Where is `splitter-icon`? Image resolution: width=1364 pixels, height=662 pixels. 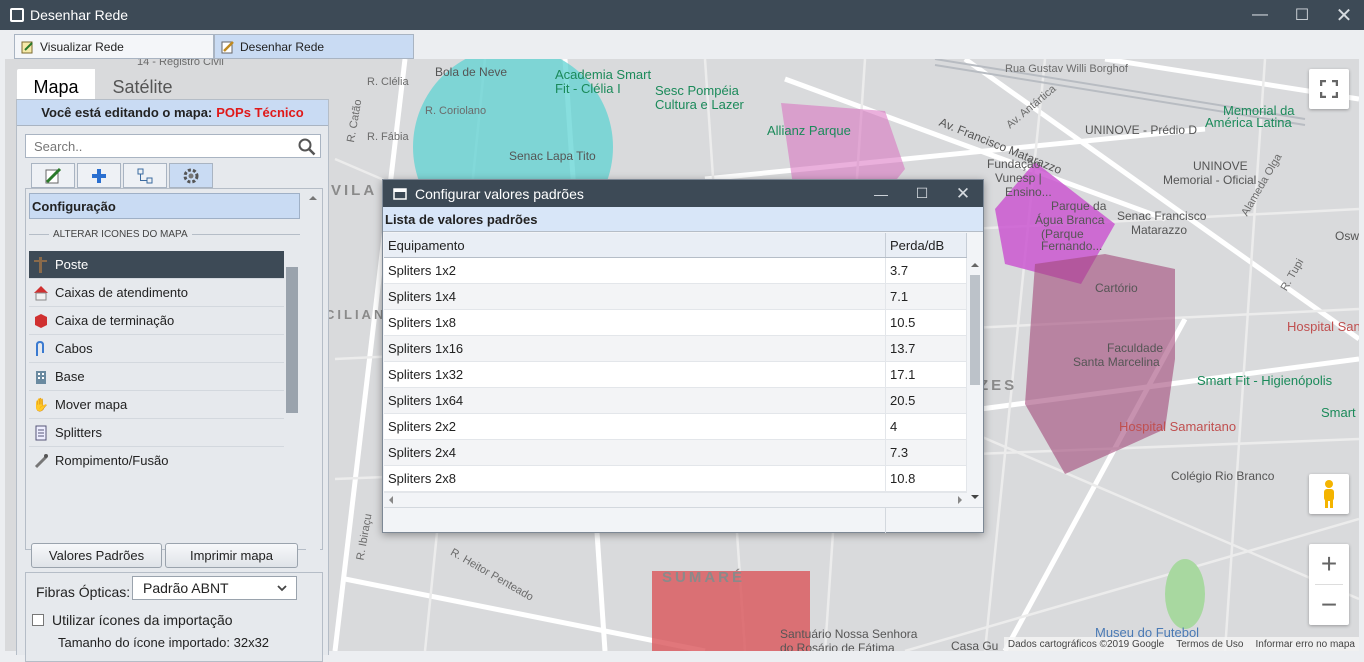 splitter-icon is located at coordinates (41, 433).